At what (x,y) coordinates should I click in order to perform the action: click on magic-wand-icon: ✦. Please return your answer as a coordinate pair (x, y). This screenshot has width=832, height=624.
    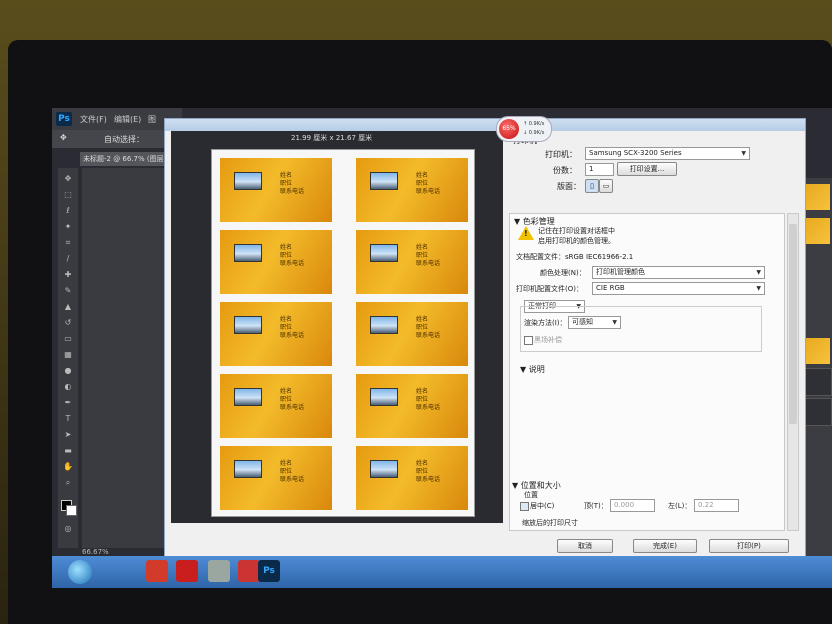
    Looking at the image, I should click on (68, 227).